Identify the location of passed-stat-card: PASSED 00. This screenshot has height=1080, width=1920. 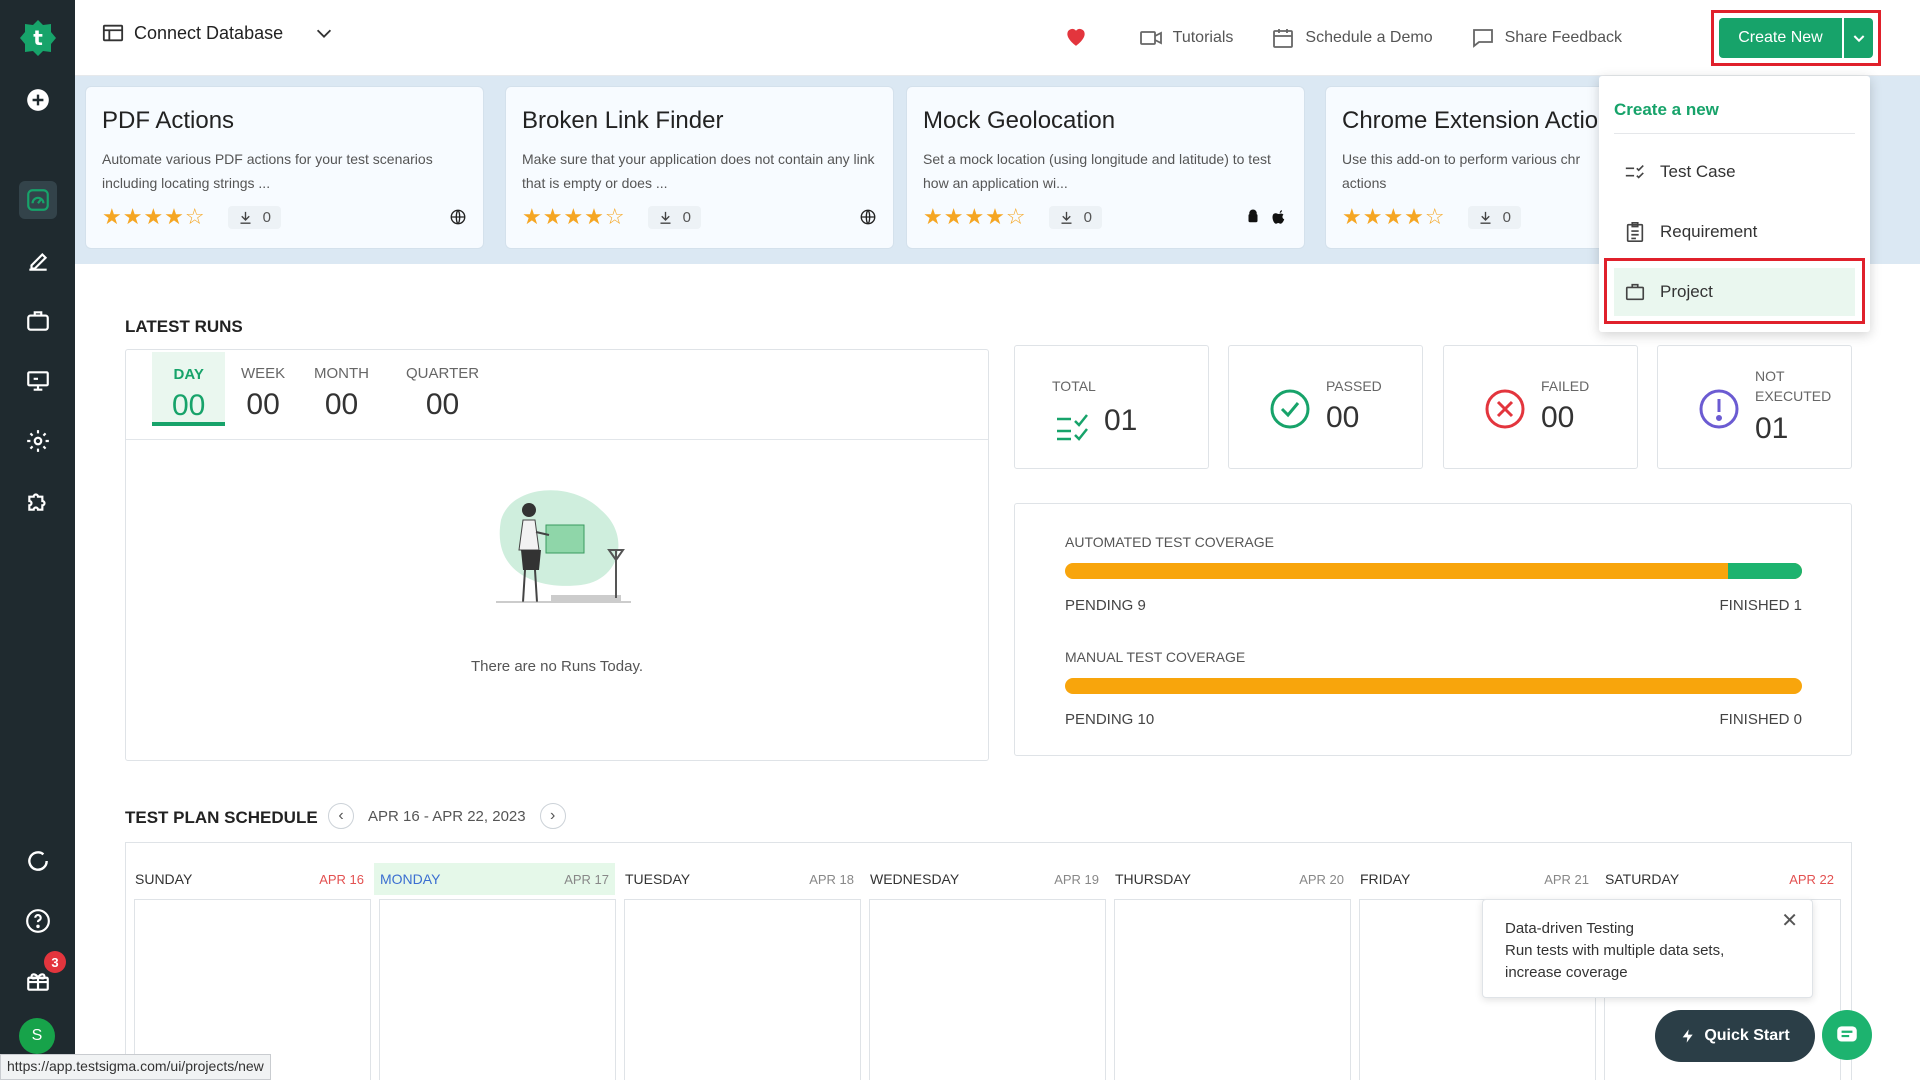
(1325, 407).